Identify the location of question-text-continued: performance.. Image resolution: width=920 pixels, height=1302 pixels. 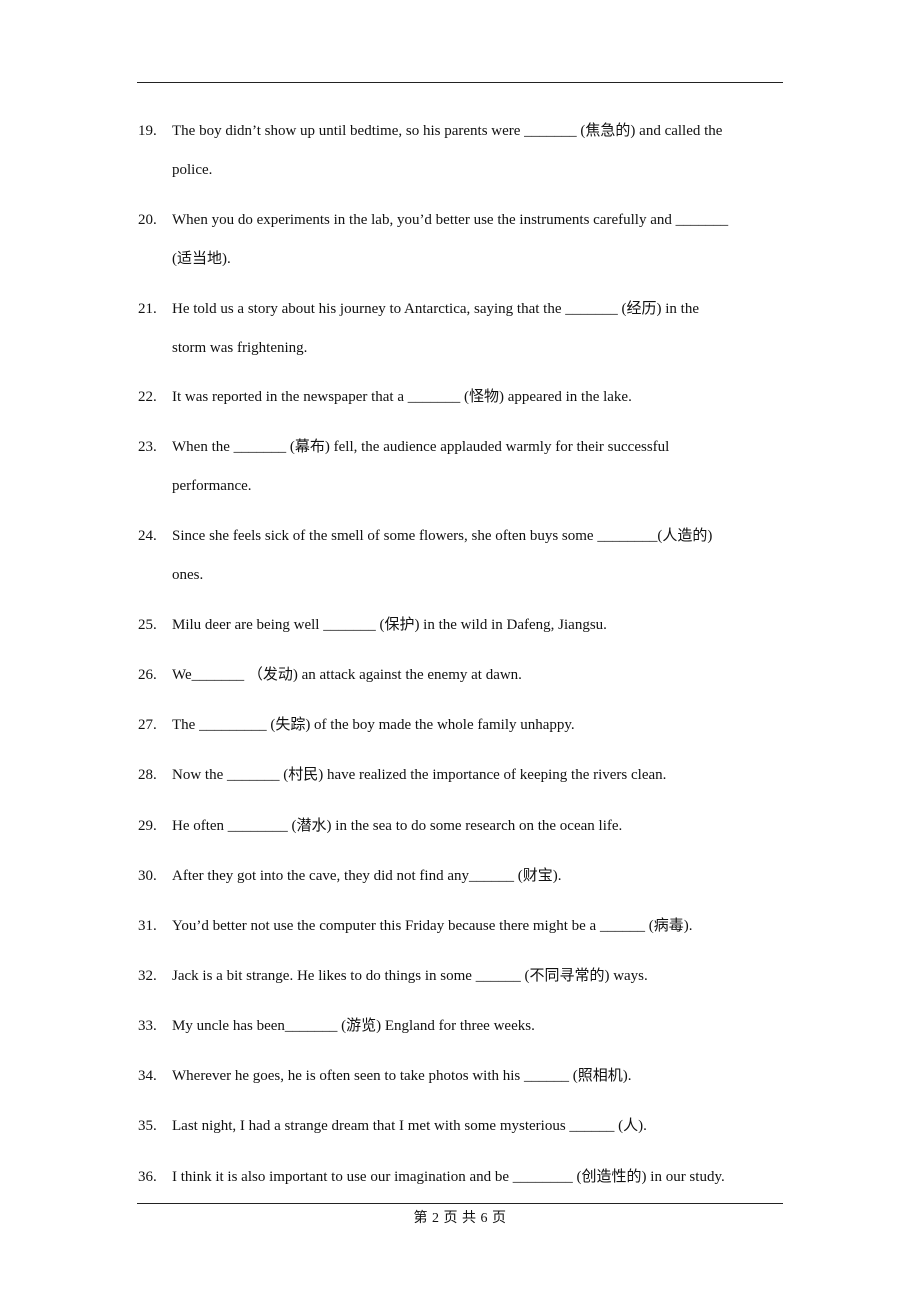
(212, 486).